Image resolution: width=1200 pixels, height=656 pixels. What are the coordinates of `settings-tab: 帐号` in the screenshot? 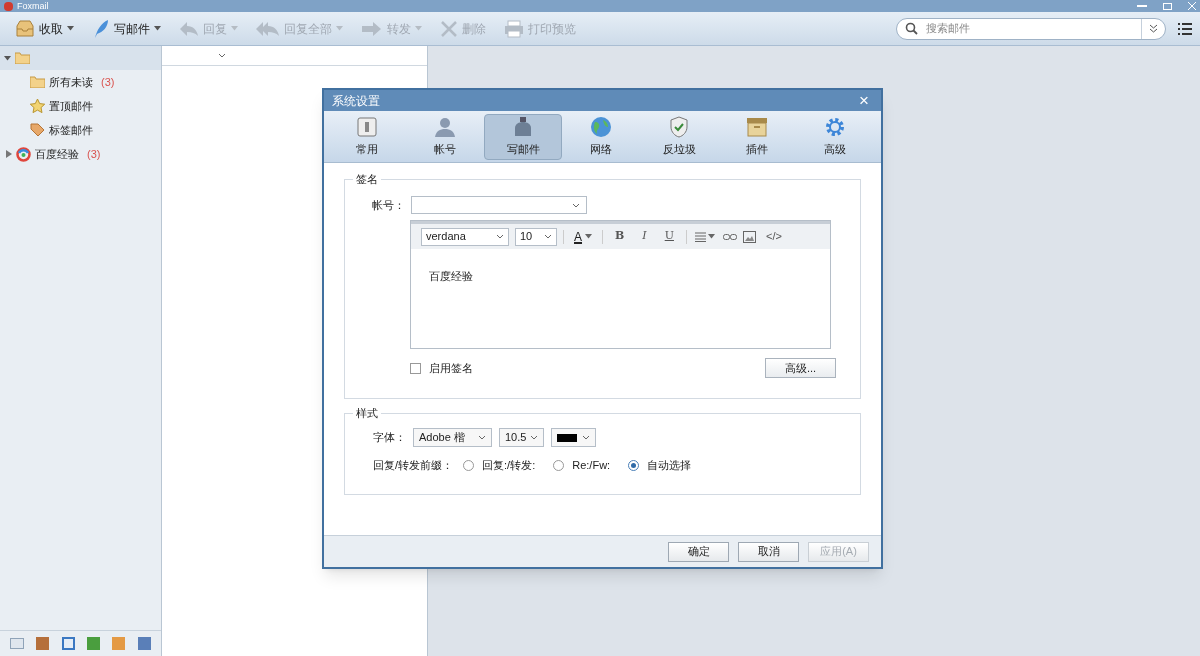 It's located at (445, 136).